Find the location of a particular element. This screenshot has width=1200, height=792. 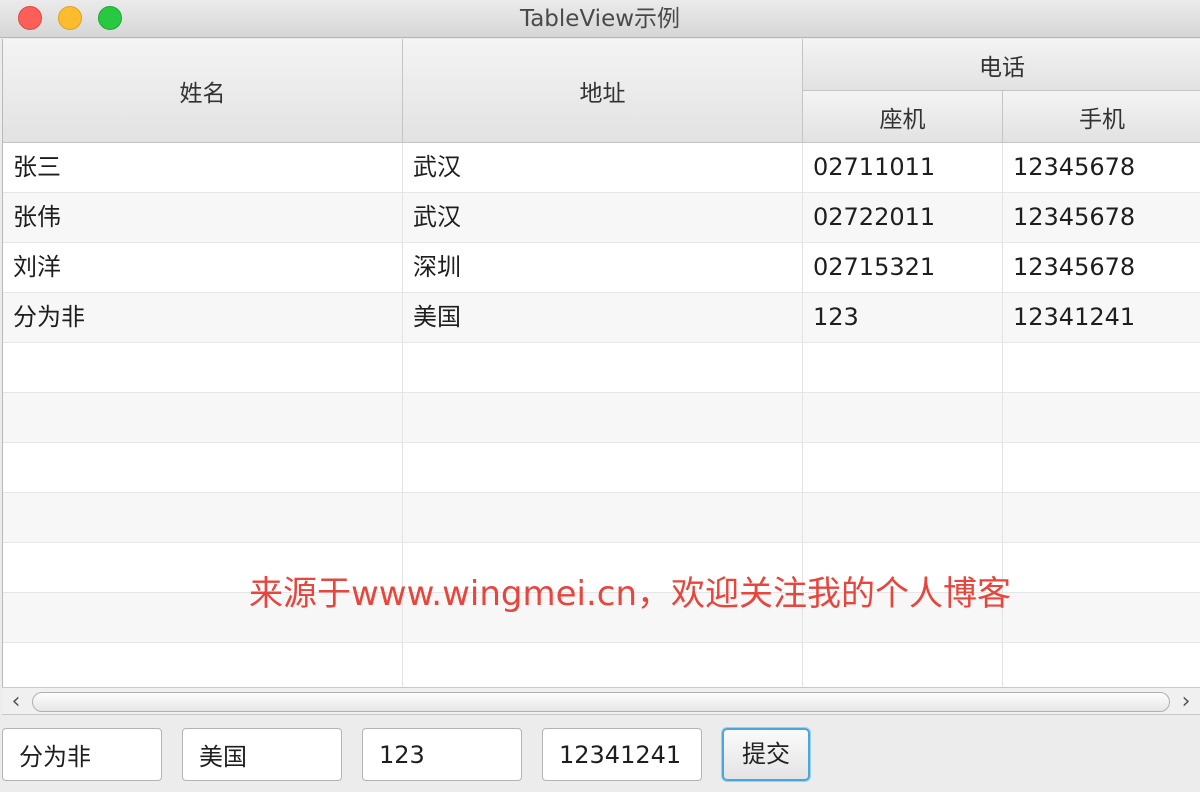

table-cell: 深圳 is located at coordinates (603, 267).